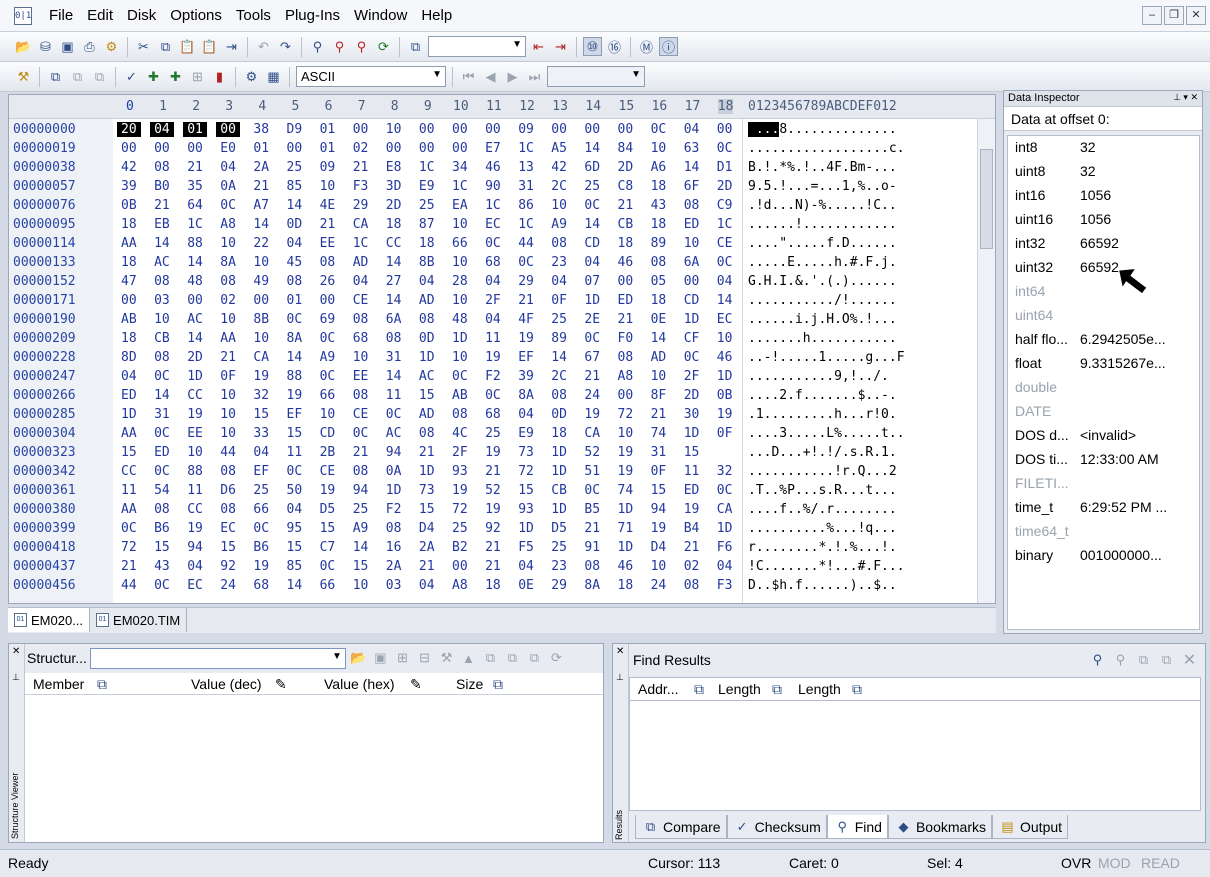  I want to click on hex-byte: 8A, so click(228, 262).